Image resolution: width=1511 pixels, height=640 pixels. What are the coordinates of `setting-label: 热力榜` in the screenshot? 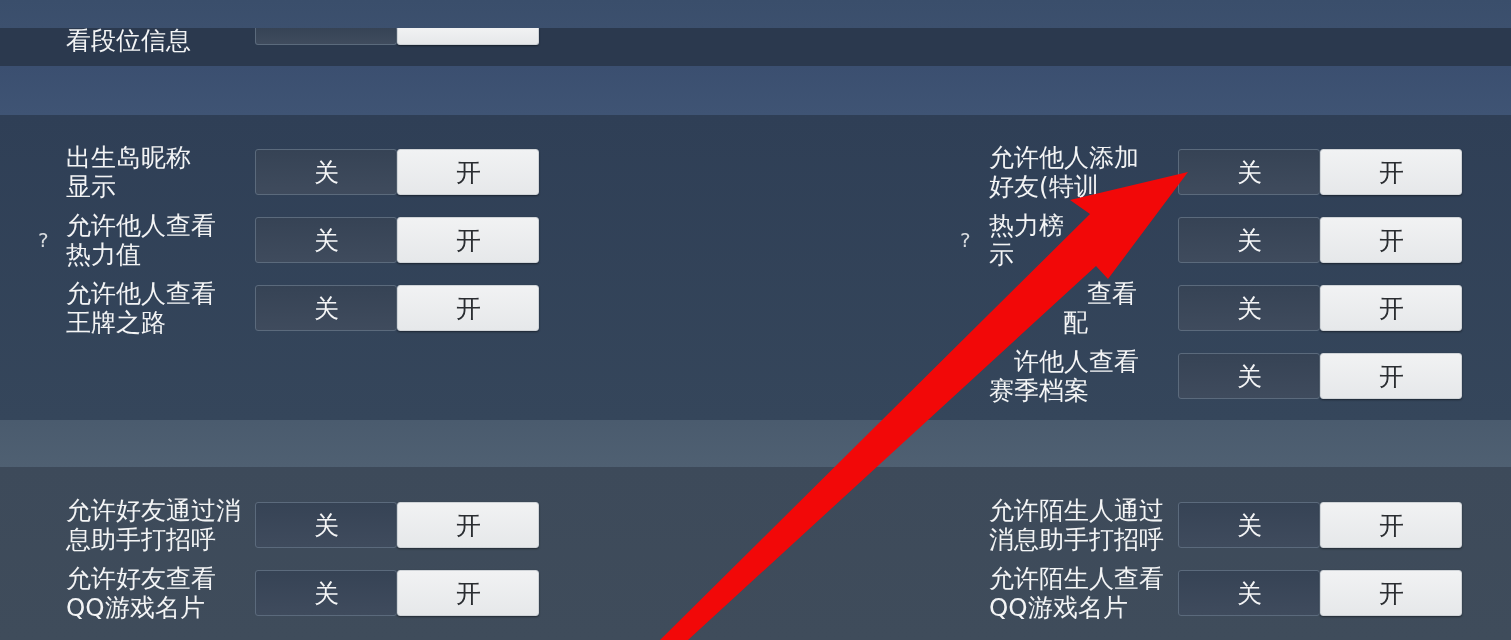 It's located at (1026, 225).